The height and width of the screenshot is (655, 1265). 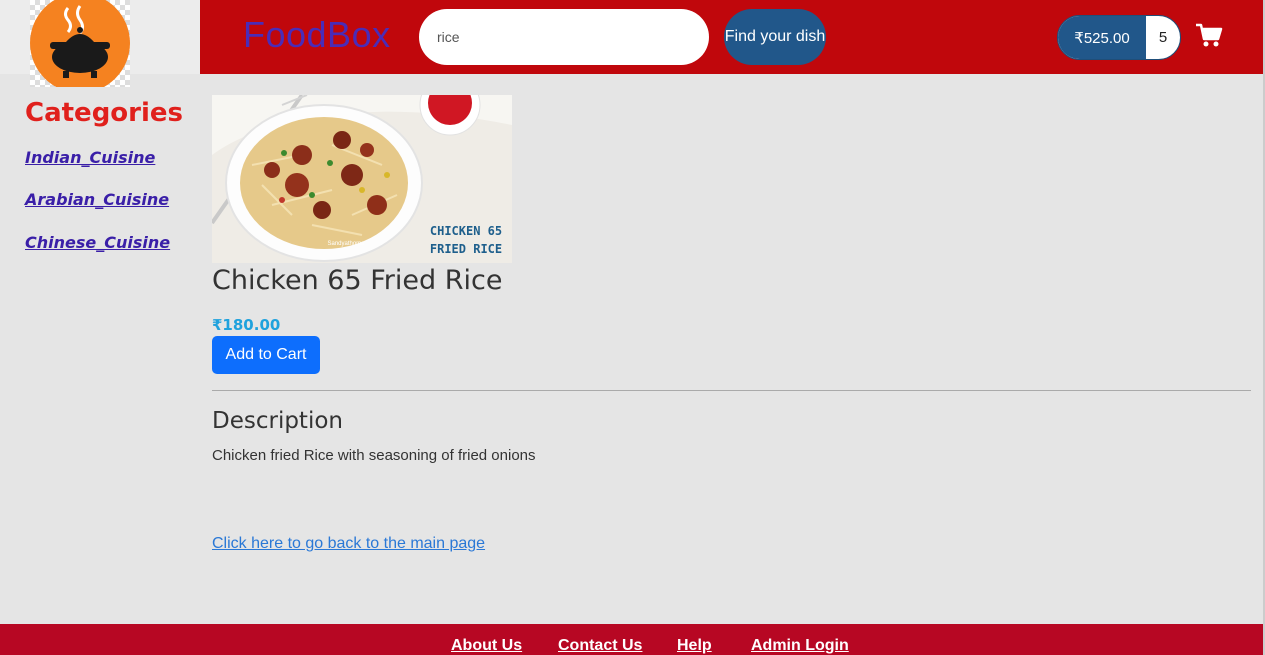 I want to click on cart-summary: ₹525.00 5, so click(x=1119, y=37).